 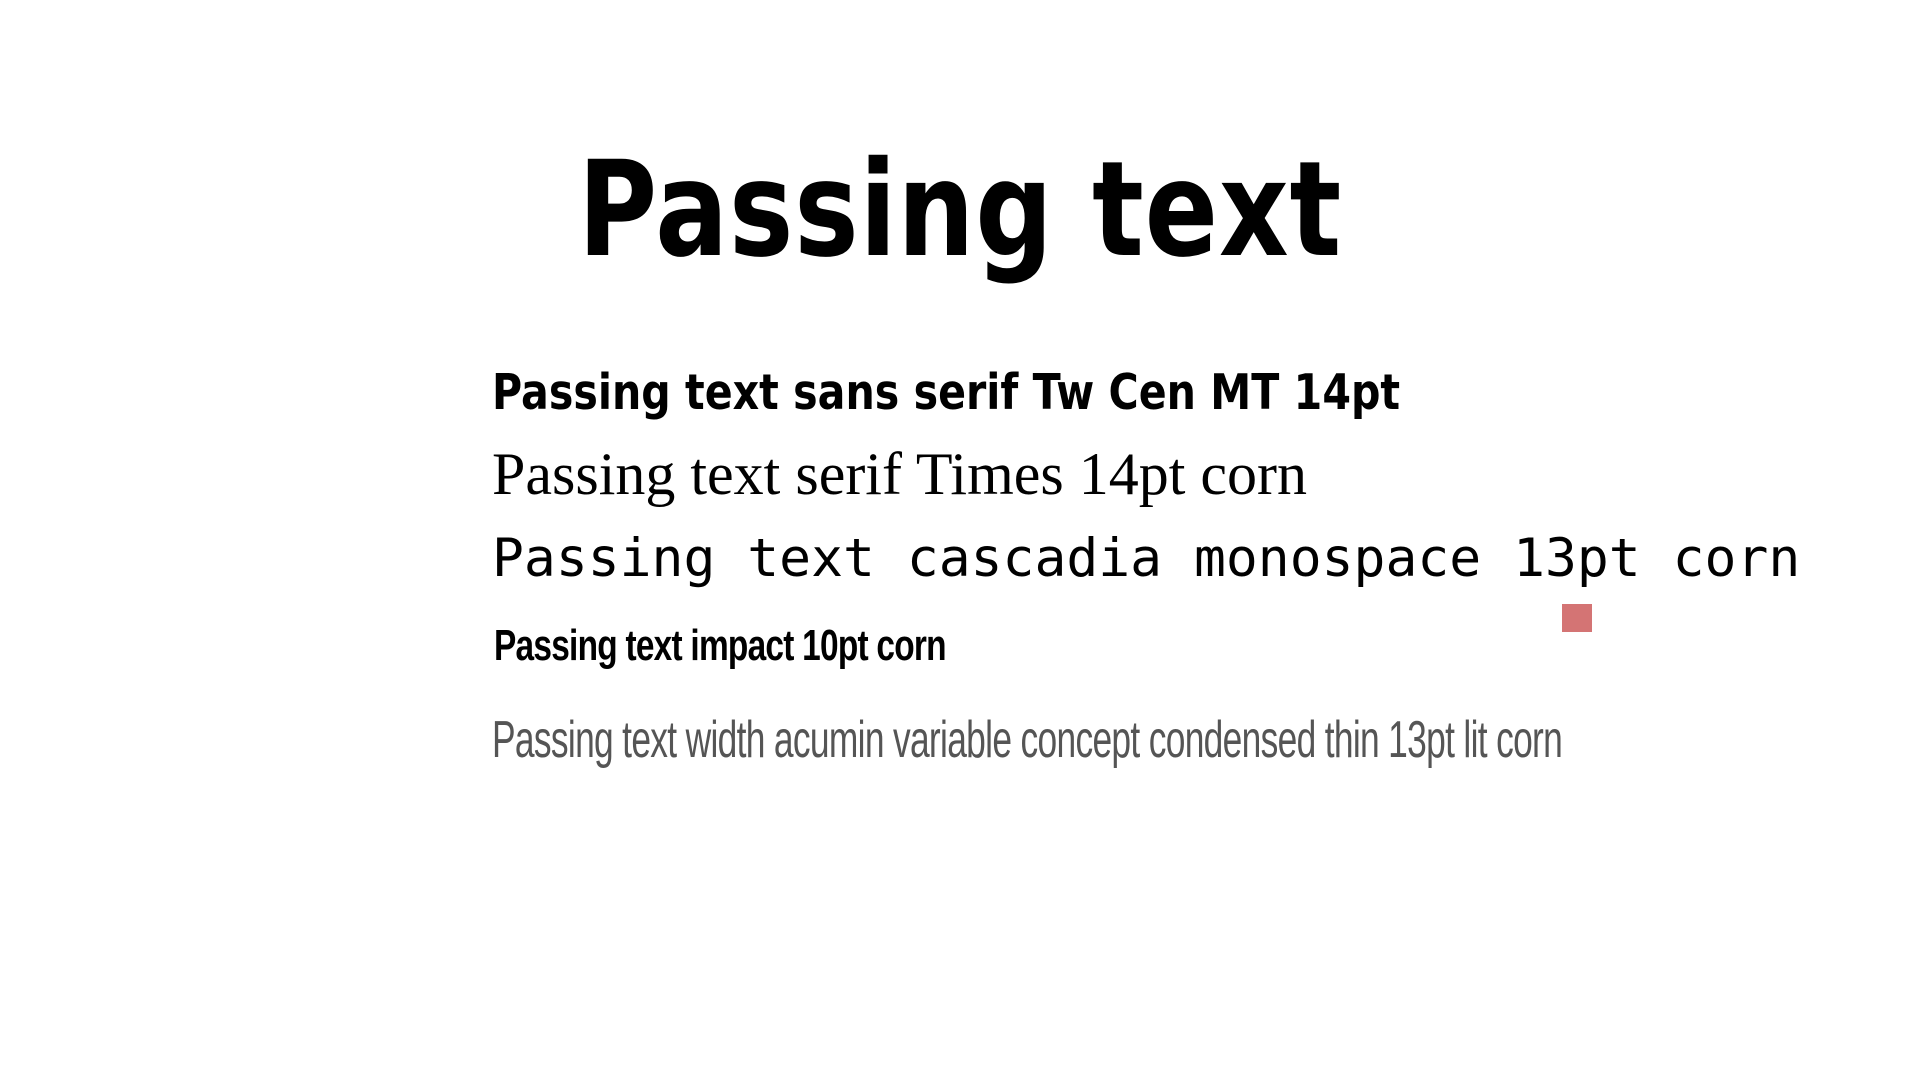 I want to click on text-line-serif: Passing text serif Times 14pt corn, so click(x=900, y=474).